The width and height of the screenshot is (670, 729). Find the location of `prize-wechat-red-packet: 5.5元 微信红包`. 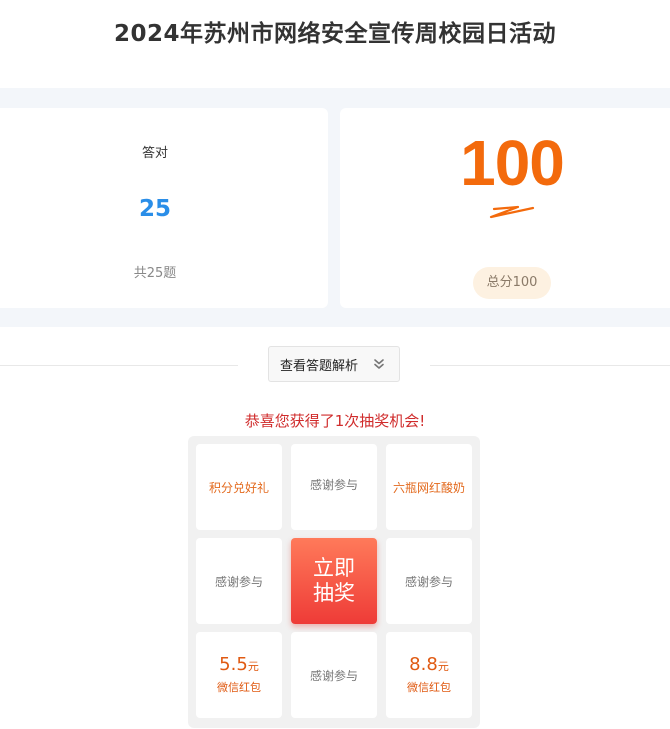

prize-wechat-red-packet: 5.5元 微信红包 is located at coordinates (239, 675).